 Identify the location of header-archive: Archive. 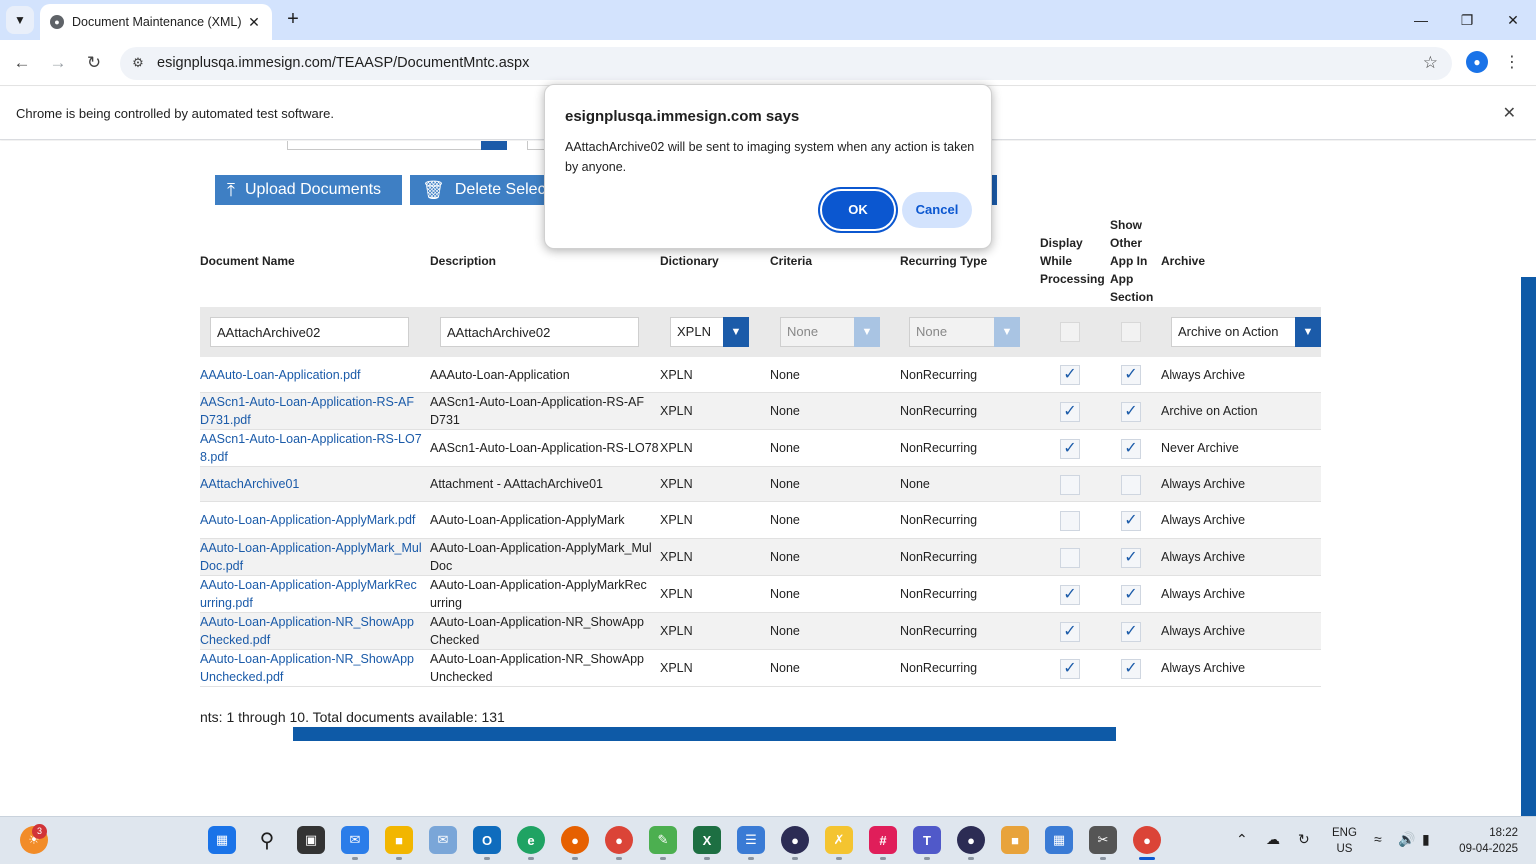
(1183, 261).